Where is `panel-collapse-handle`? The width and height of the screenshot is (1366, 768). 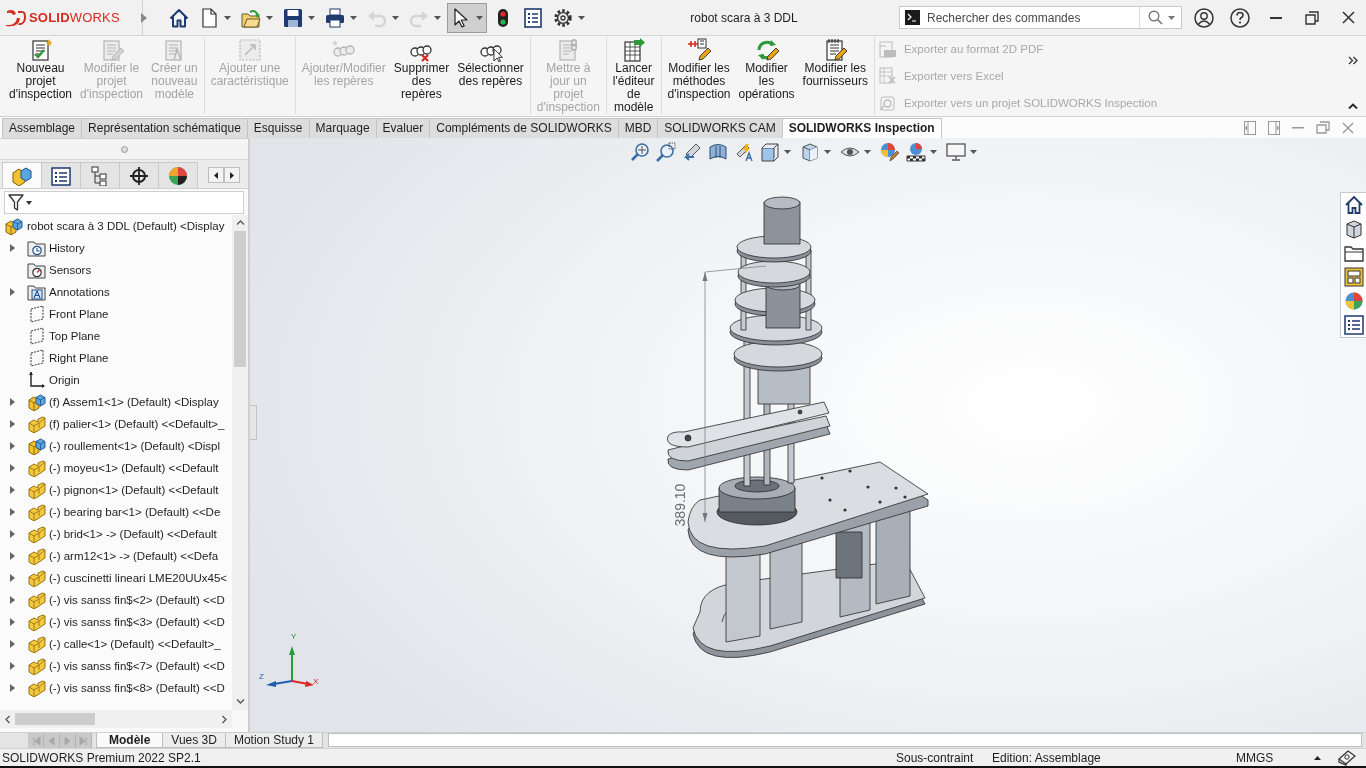
panel-collapse-handle is located at coordinates (253, 422).